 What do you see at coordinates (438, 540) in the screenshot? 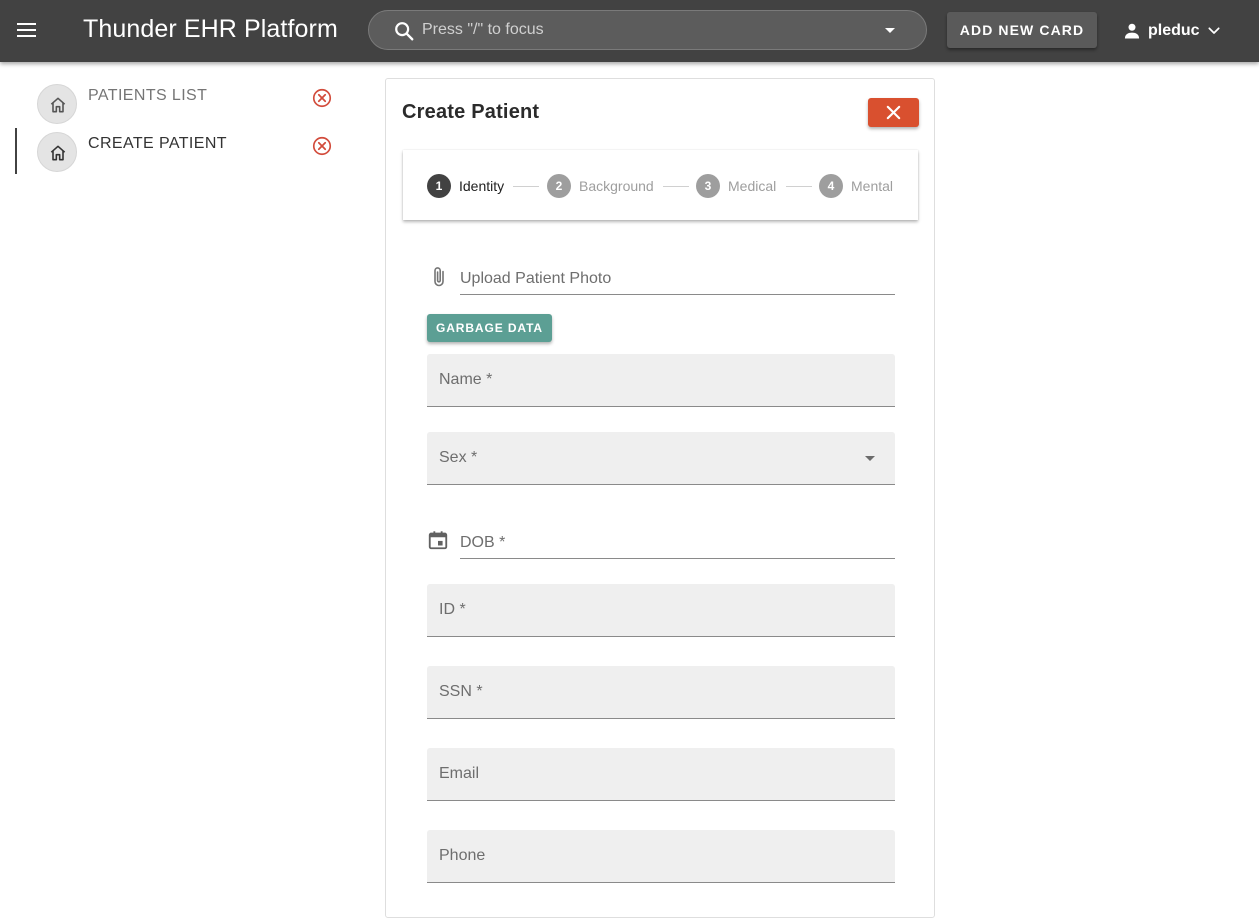
I see `calendar-icon` at bounding box center [438, 540].